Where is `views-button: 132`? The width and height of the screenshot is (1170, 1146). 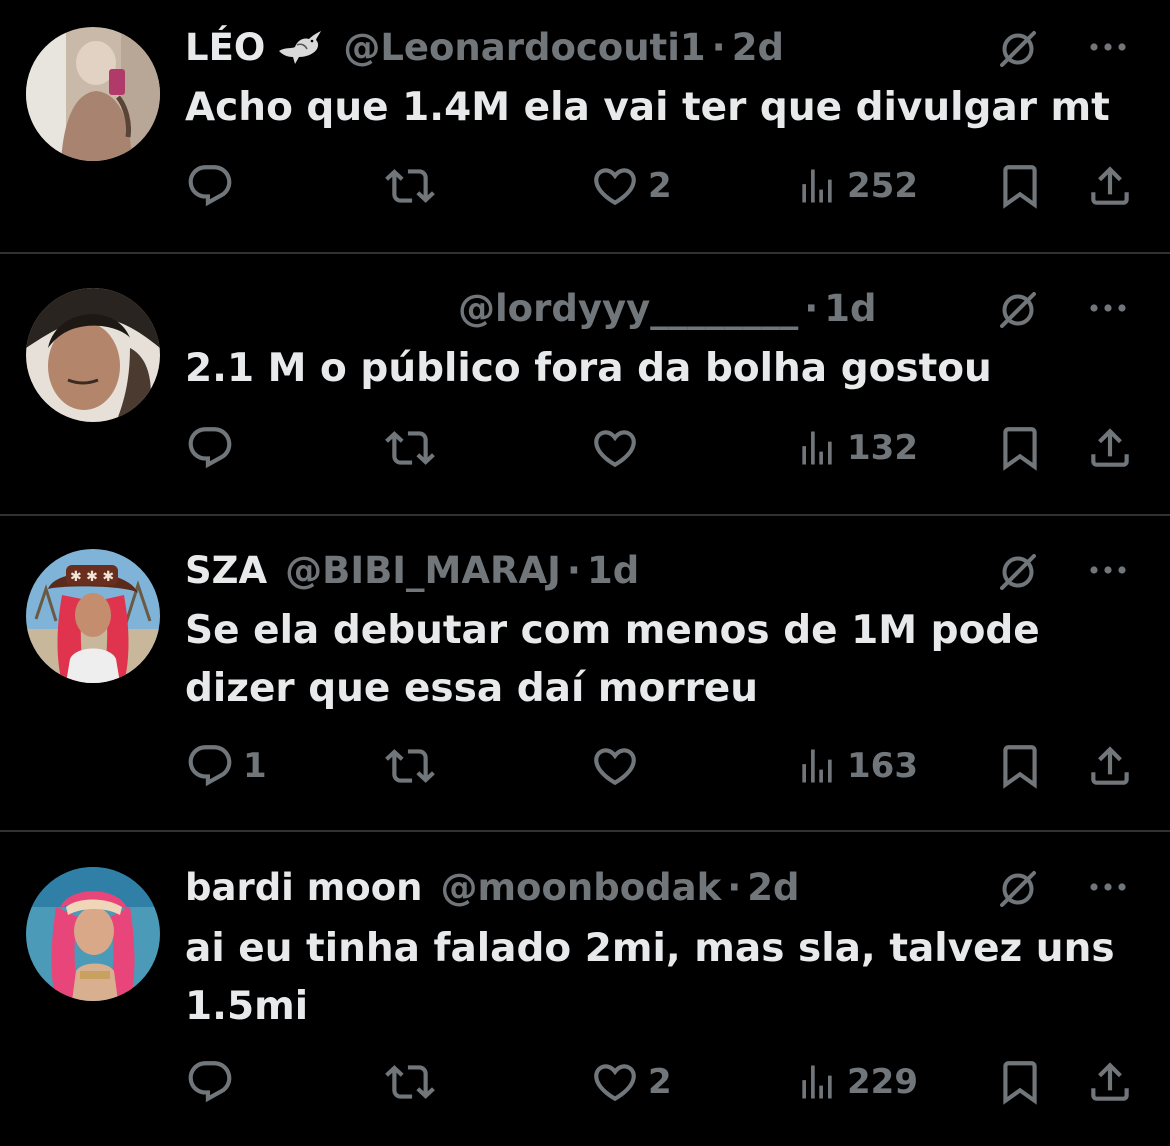 views-button: 132 is located at coordinates (856, 448).